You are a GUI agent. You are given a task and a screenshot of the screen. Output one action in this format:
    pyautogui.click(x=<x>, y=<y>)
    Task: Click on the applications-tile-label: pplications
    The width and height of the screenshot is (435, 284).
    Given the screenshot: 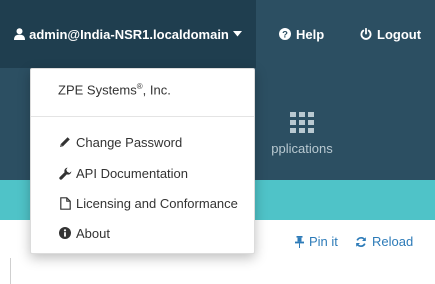 What is the action you would take?
    pyautogui.click(x=302, y=148)
    